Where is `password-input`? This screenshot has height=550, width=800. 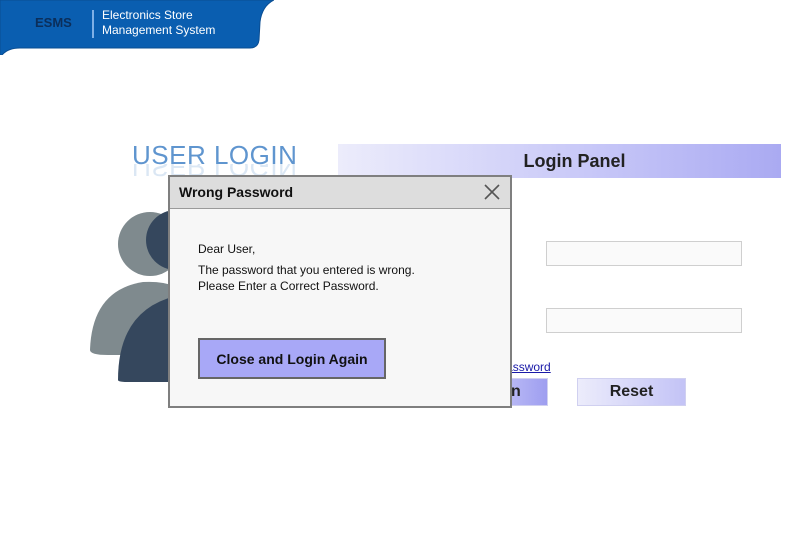 password-input is located at coordinates (644, 320).